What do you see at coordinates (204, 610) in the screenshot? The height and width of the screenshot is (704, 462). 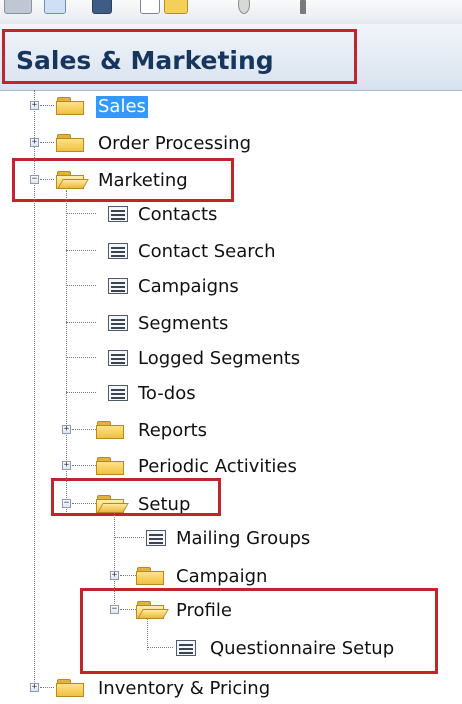 I see `tree-node-label: Profile` at bounding box center [204, 610].